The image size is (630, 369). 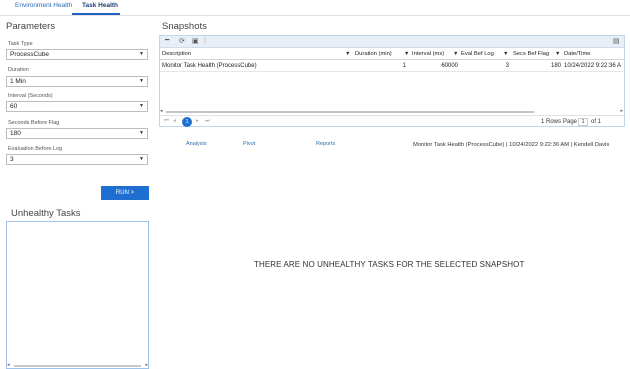 I want to click on seconds-before-flag-label: Seconds Before Flag, so click(x=34, y=123).